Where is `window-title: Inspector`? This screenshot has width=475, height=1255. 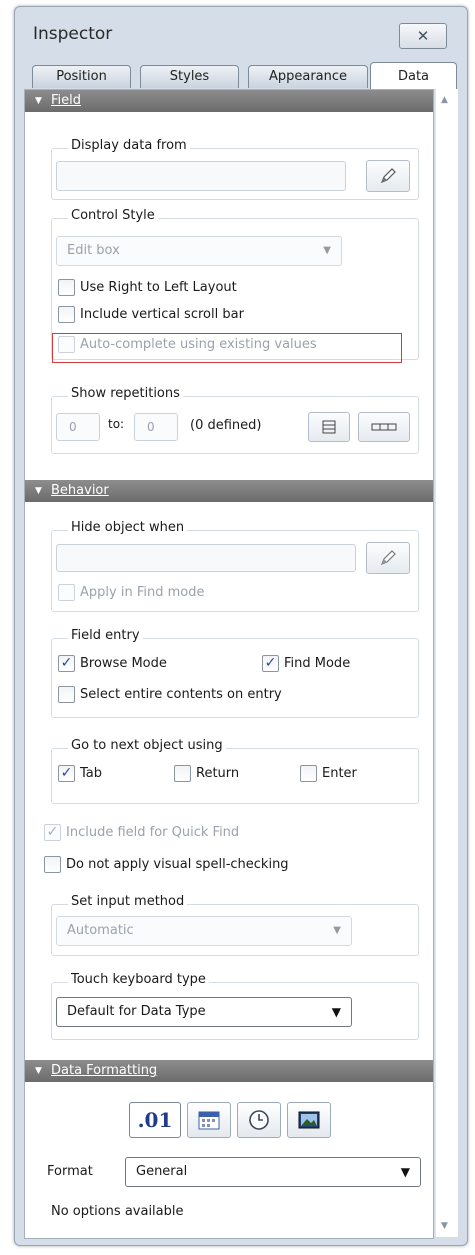 window-title: Inspector is located at coordinates (73, 34).